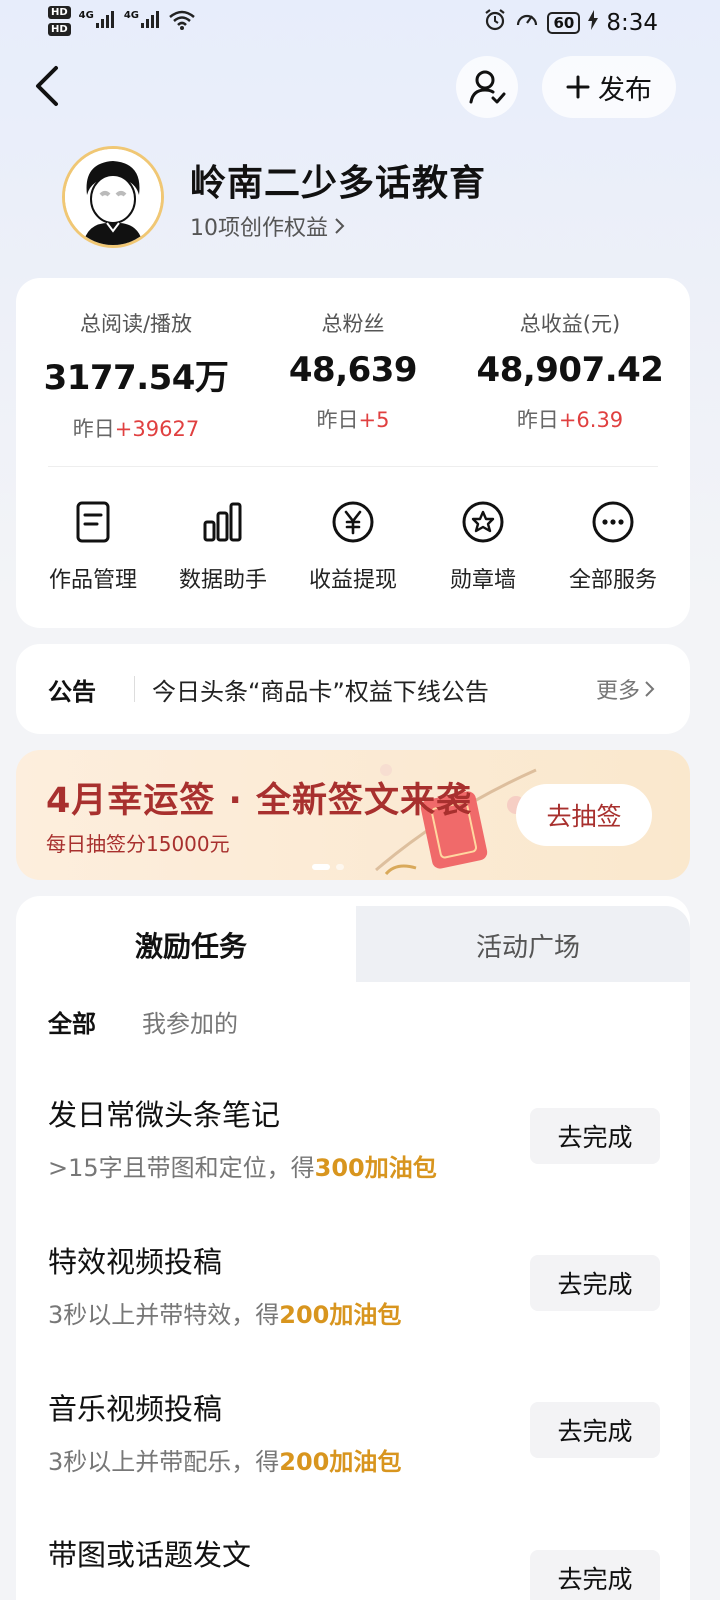 This screenshot has height=1600, width=720. I want to click on stat-total-earnings: 总收益(元) 48,907.42 昨日+6.39, so click(570, 371).